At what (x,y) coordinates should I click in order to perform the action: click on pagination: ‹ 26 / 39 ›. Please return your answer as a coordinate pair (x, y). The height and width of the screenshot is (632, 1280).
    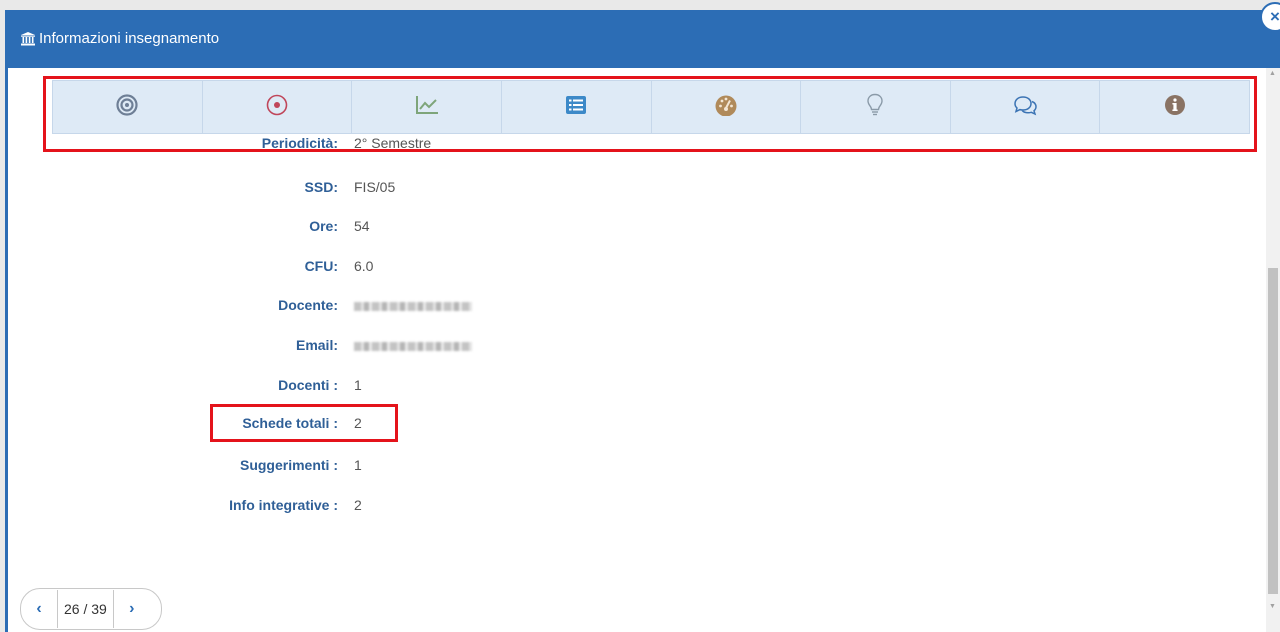
    Looking at the image, I should click on (91, 609).